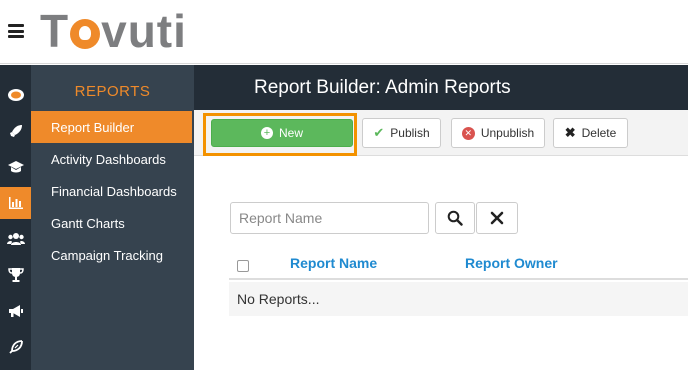 The height and width of the screenshot is (370, 688). What do you see at coordinates (16, 31) in the screenshot?
I see `hamburger-menu-icon` at bounding box center [16, 31].